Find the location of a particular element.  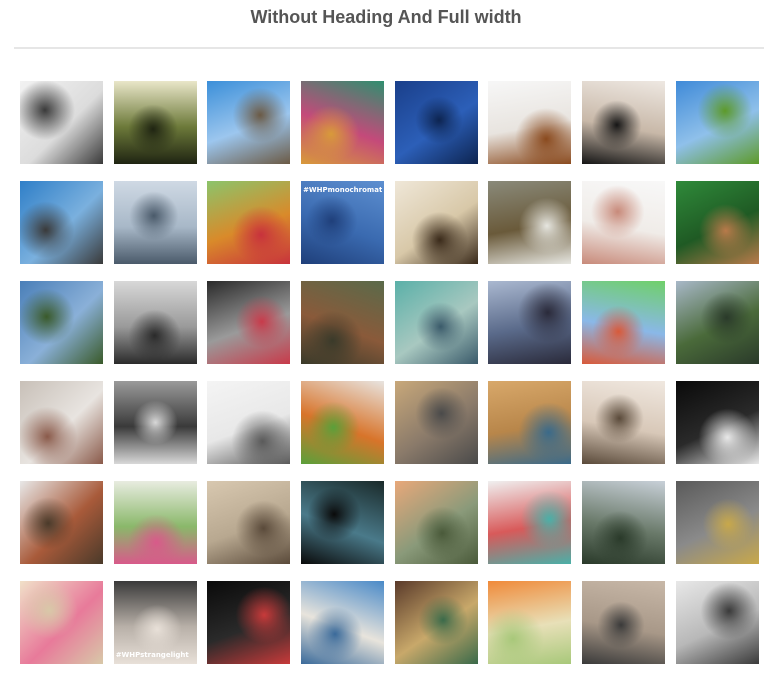

watercolor-painting-photo is located at coordinates (530, 122).